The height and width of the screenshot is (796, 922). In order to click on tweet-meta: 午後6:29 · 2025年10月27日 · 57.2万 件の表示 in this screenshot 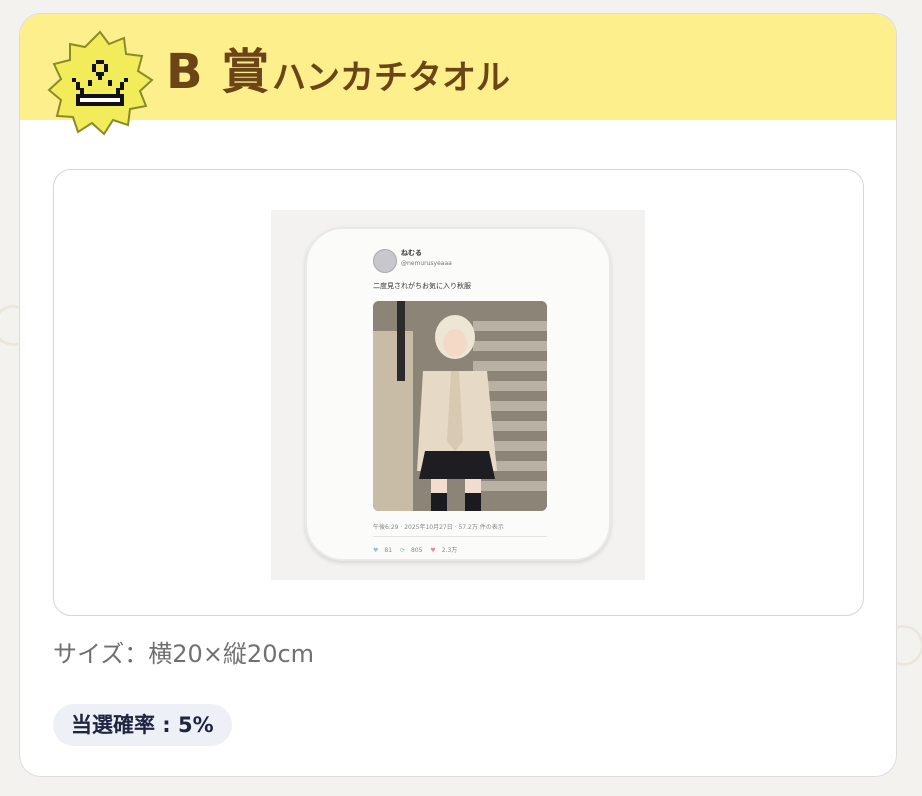, I will do `click(438, 527)`.